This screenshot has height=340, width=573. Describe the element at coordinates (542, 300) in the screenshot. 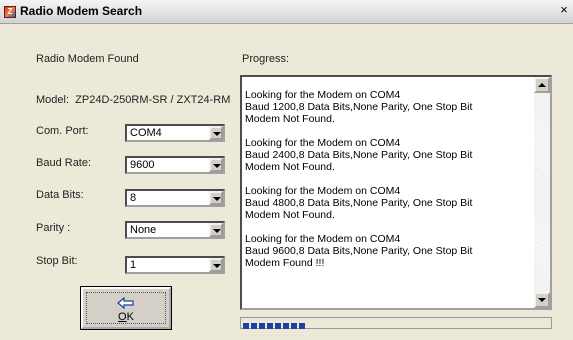

I see `scroll-down-icon` at that location.